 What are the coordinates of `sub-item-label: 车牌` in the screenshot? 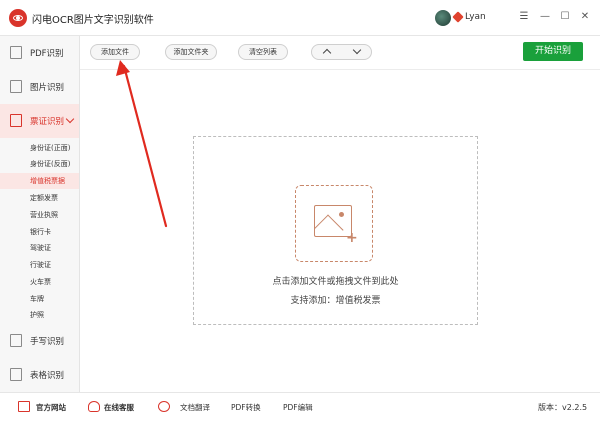 It's located at (37, 299).